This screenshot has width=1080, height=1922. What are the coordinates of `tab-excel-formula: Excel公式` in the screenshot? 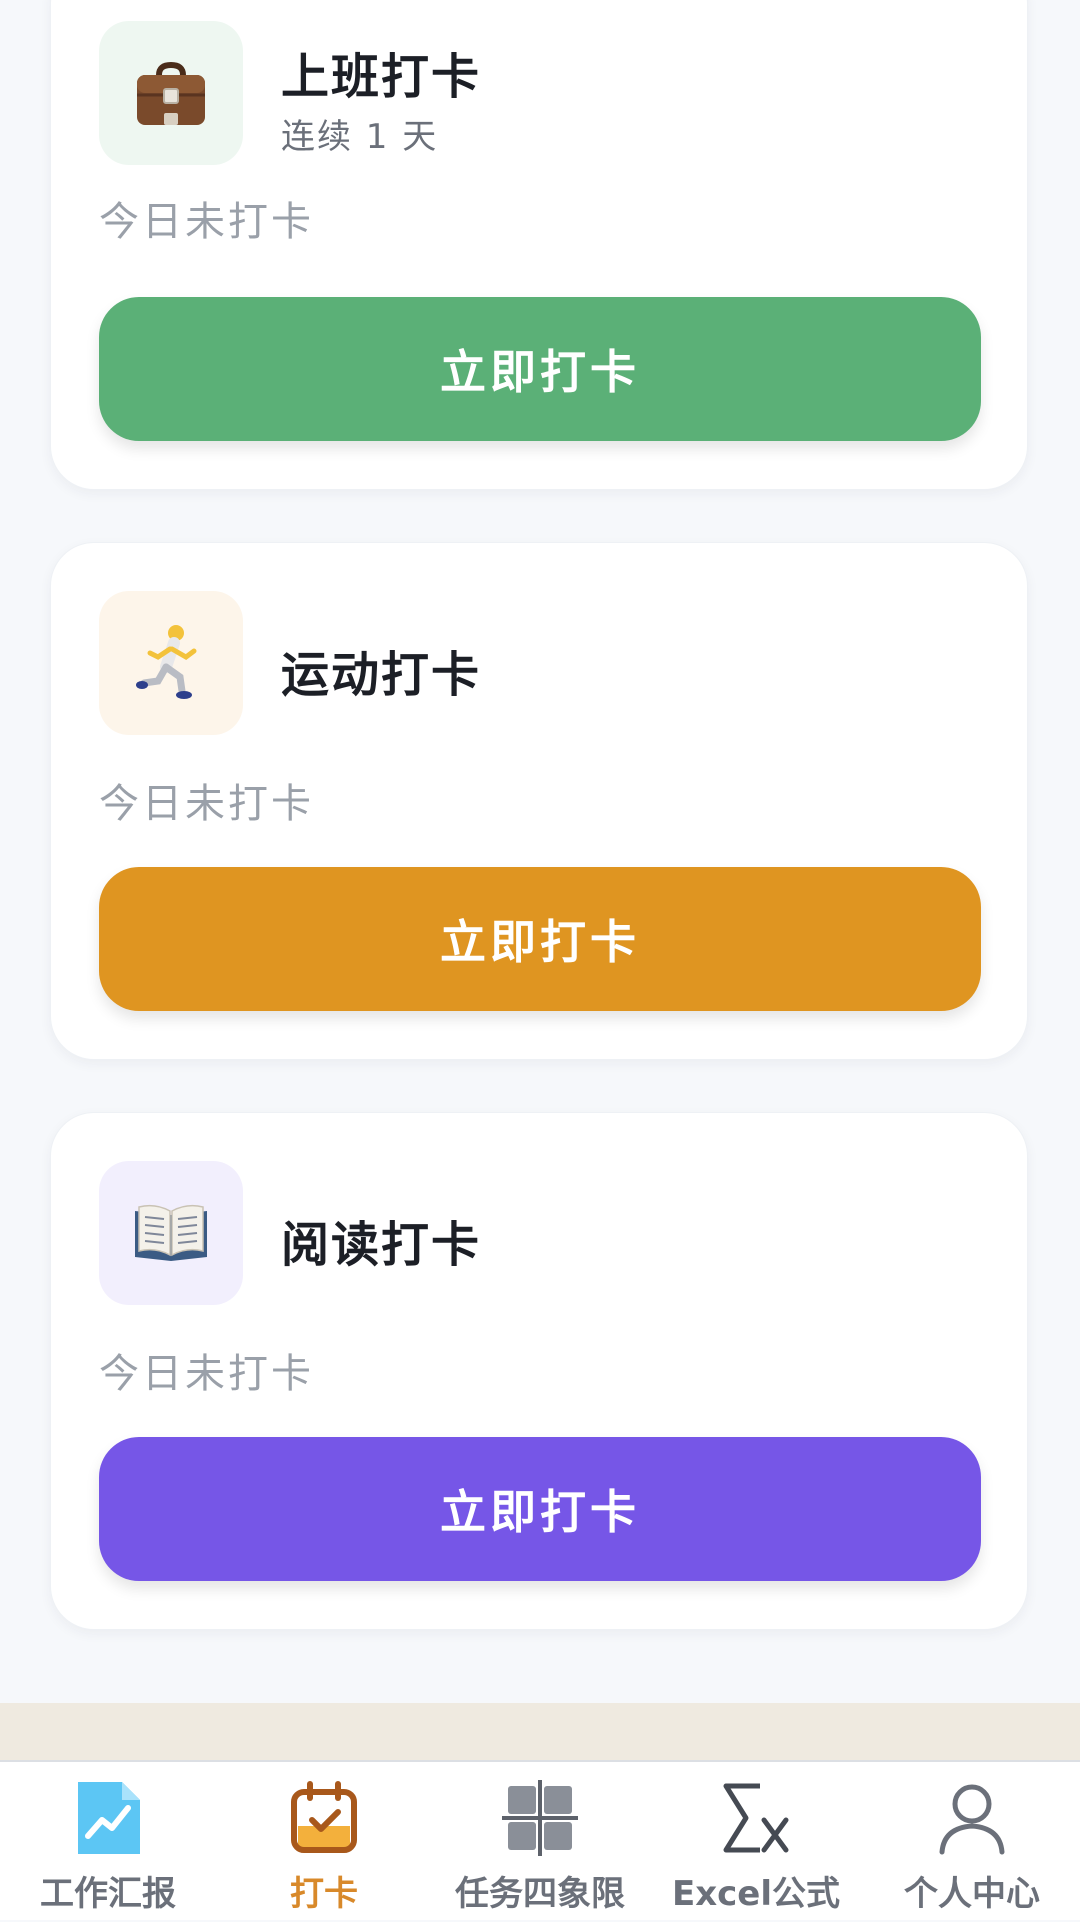 It's located at (756, 1842).